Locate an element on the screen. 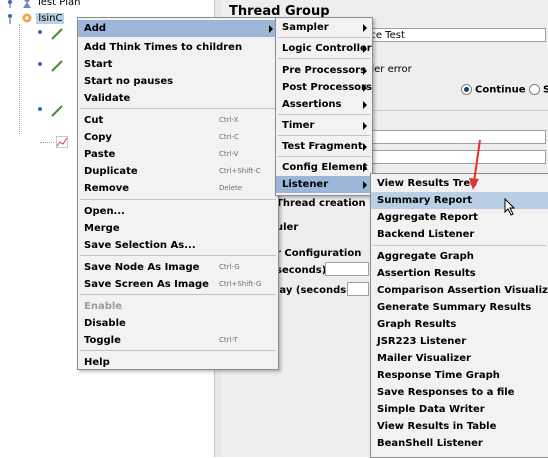 The width and height of the screenshot is (548, 458). menu-item-copy: Copy Ctrl-C is located at coordinates (178, 137).